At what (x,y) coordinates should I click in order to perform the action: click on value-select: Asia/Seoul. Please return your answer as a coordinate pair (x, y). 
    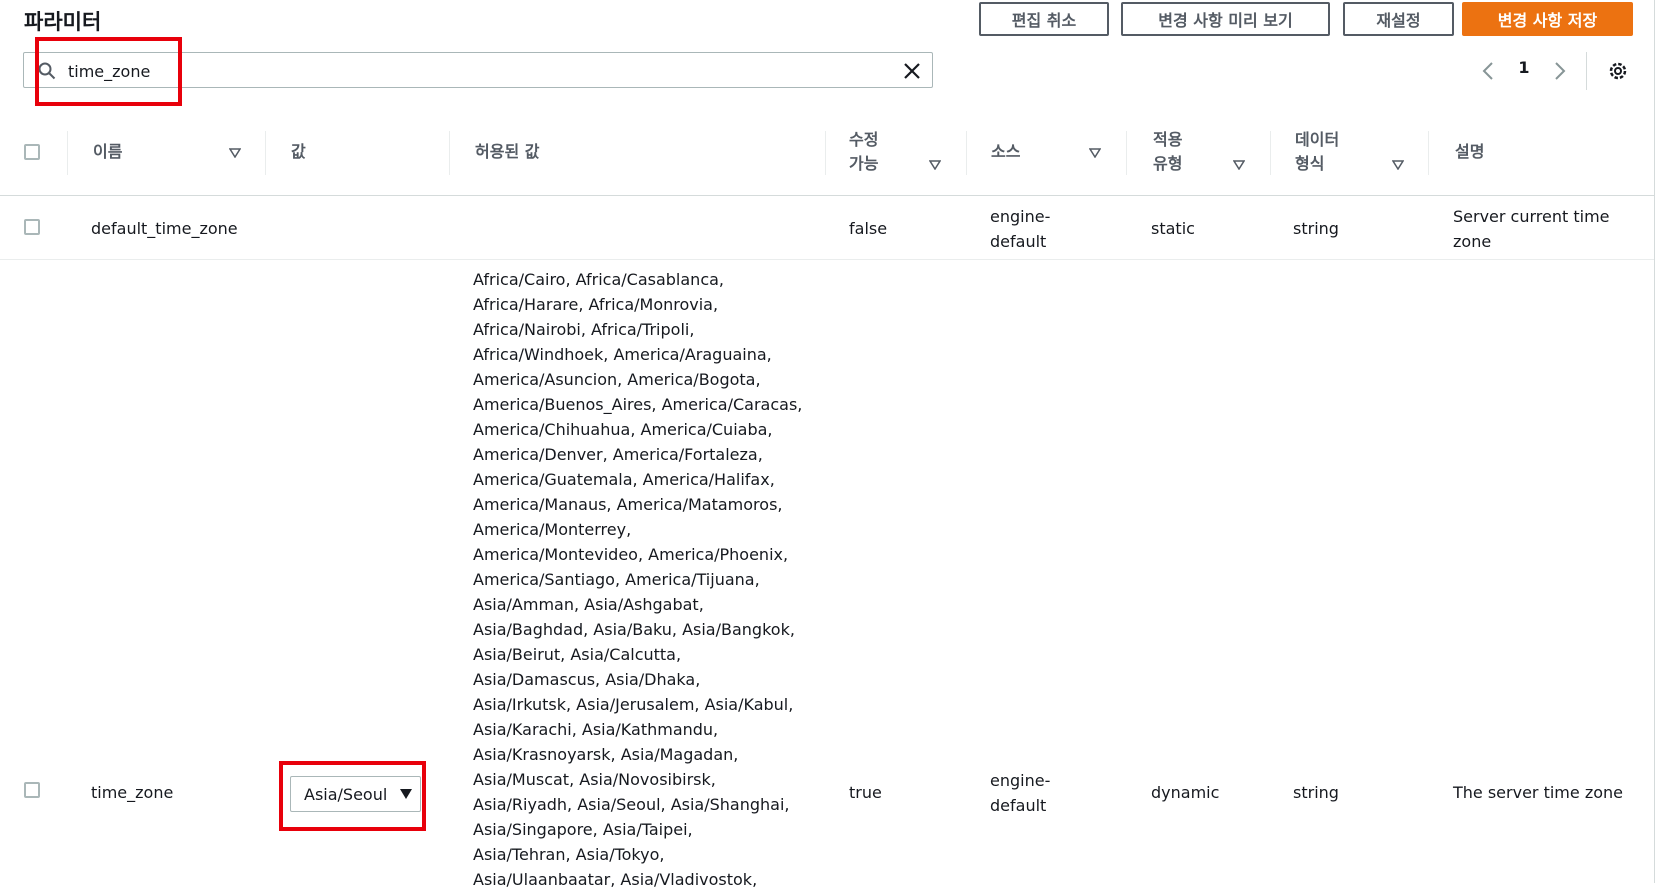
    Looking at the image, I should click on (355, 794).